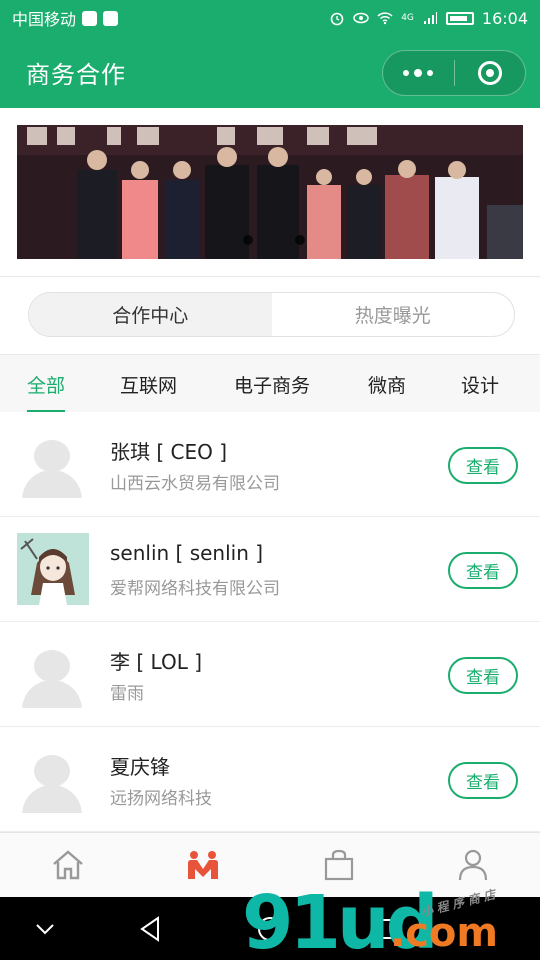 This screenshot has width=540, height=960. I want to click on eye-icon, so click(361, 18).